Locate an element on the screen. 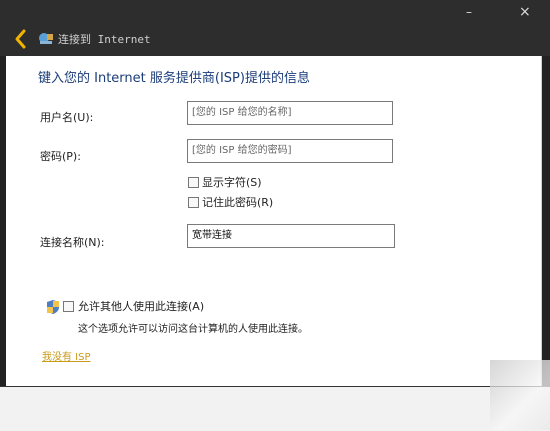  password-label: 密码(P): is located at coordinates (60, 156).